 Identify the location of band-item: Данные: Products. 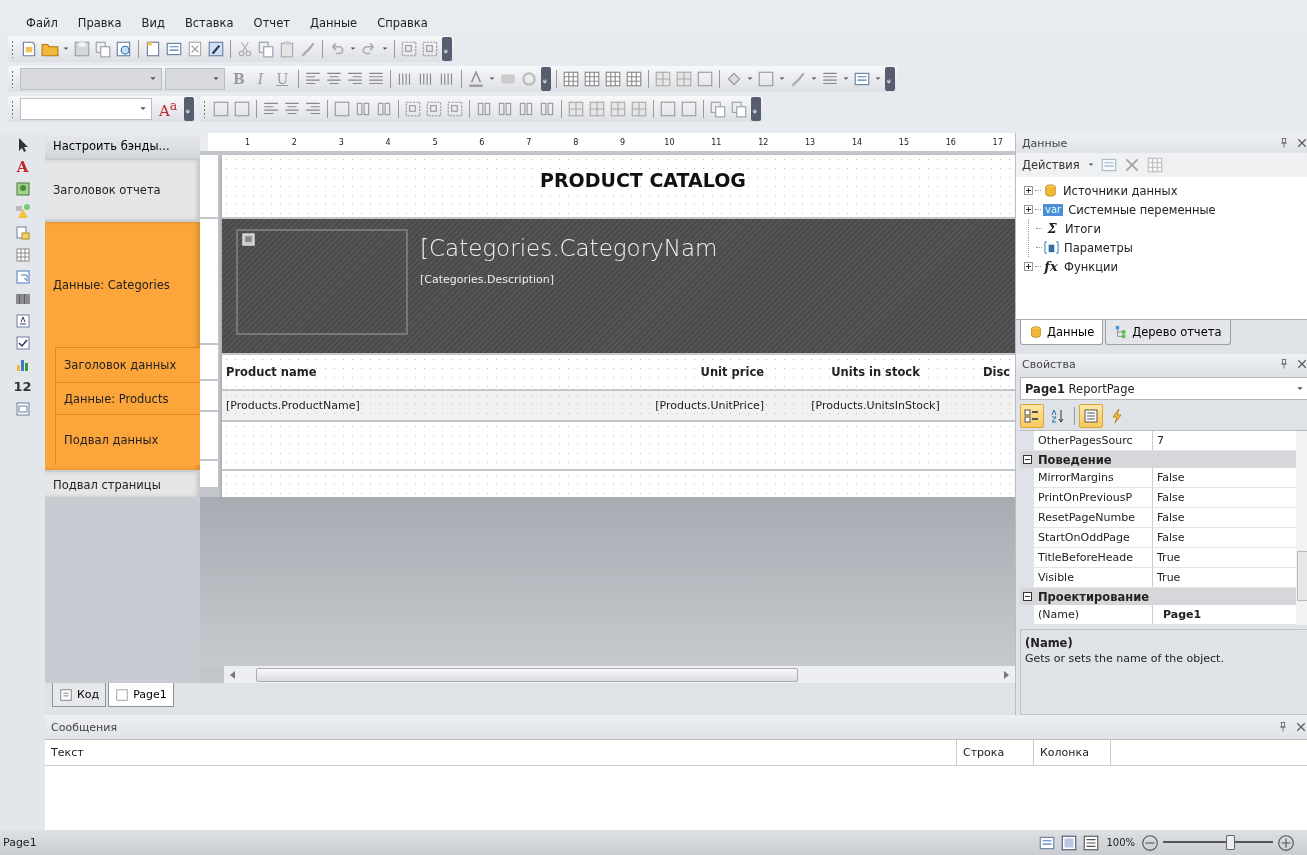
(128, 398).